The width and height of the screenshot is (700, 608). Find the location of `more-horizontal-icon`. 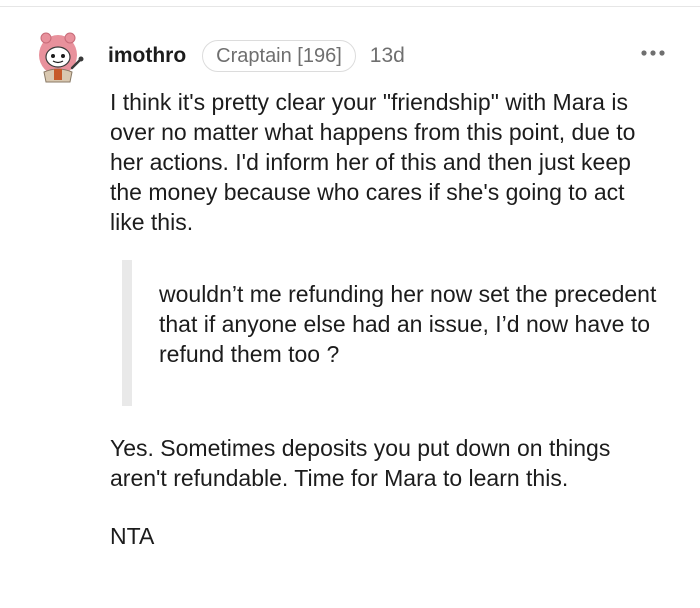

more-horizontal-icon is located at coordinates (653, 53).